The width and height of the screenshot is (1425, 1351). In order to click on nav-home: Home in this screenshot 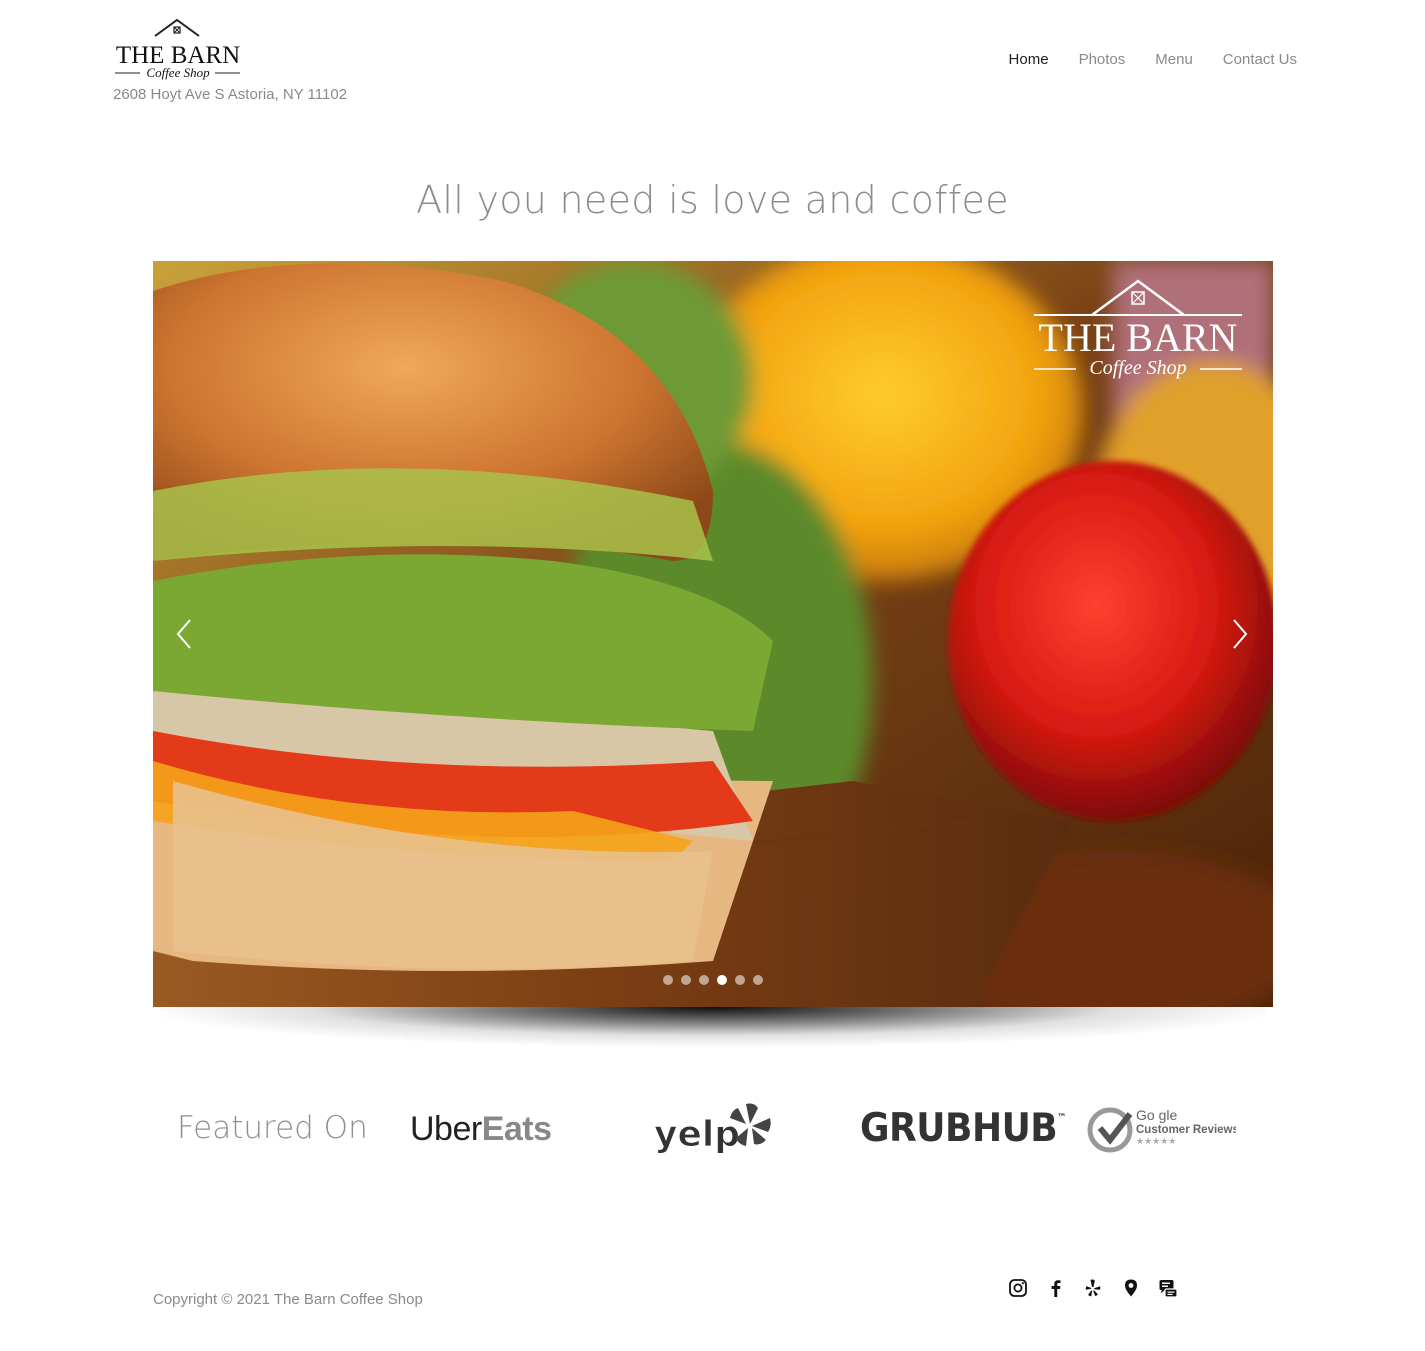, I will do `click(1029, 59)`.